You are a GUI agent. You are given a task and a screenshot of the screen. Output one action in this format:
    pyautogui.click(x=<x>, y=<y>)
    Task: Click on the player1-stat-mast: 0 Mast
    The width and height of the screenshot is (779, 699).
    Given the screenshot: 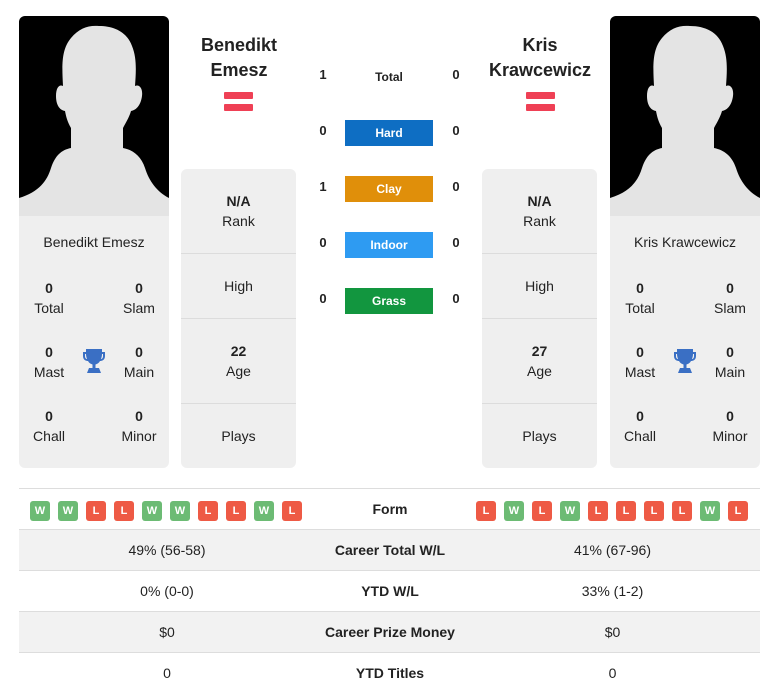 What is the action you would take?
    pyautogui.click(x=49, y=362)
    